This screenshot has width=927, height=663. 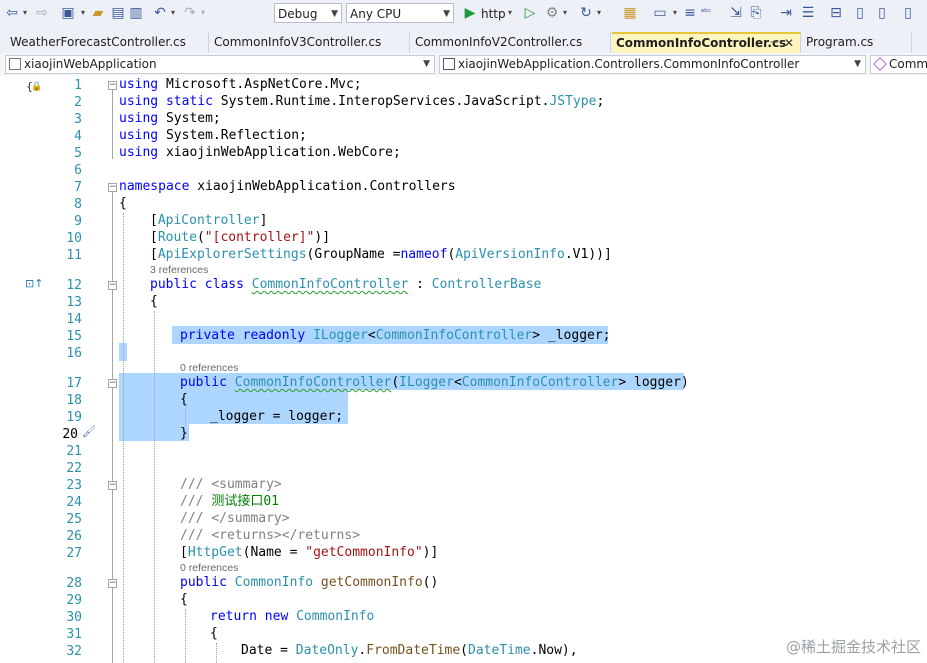 I want to click on tab-commoninfov3controller: CommonInfoV3Controller.cs, so click(x=310, y=42).